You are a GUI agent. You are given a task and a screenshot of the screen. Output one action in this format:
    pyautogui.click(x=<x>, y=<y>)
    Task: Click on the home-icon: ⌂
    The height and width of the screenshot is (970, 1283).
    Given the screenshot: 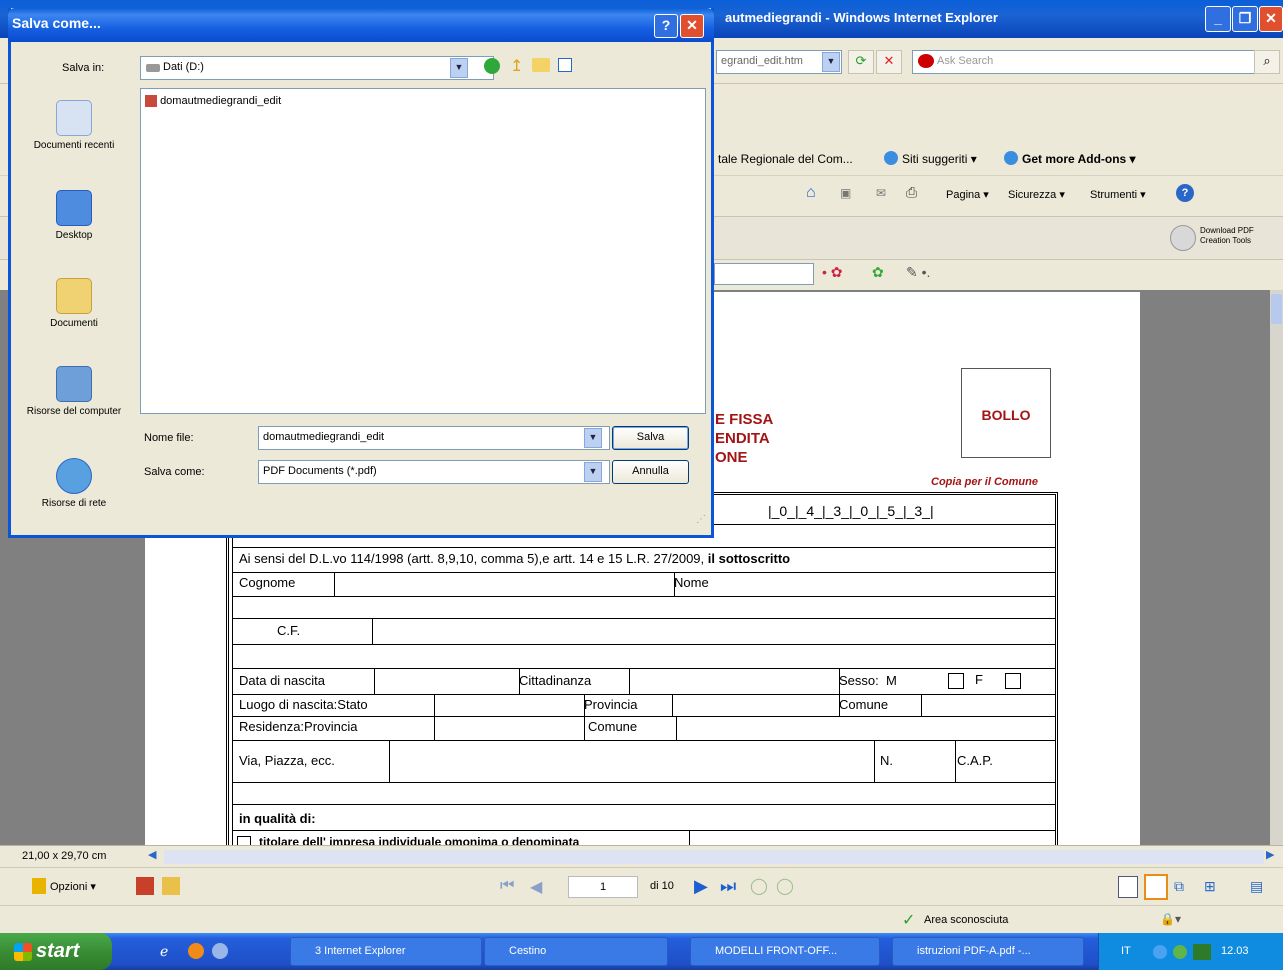 What is the action you would take?
    pyautogui.click(x=811, y=193)
    